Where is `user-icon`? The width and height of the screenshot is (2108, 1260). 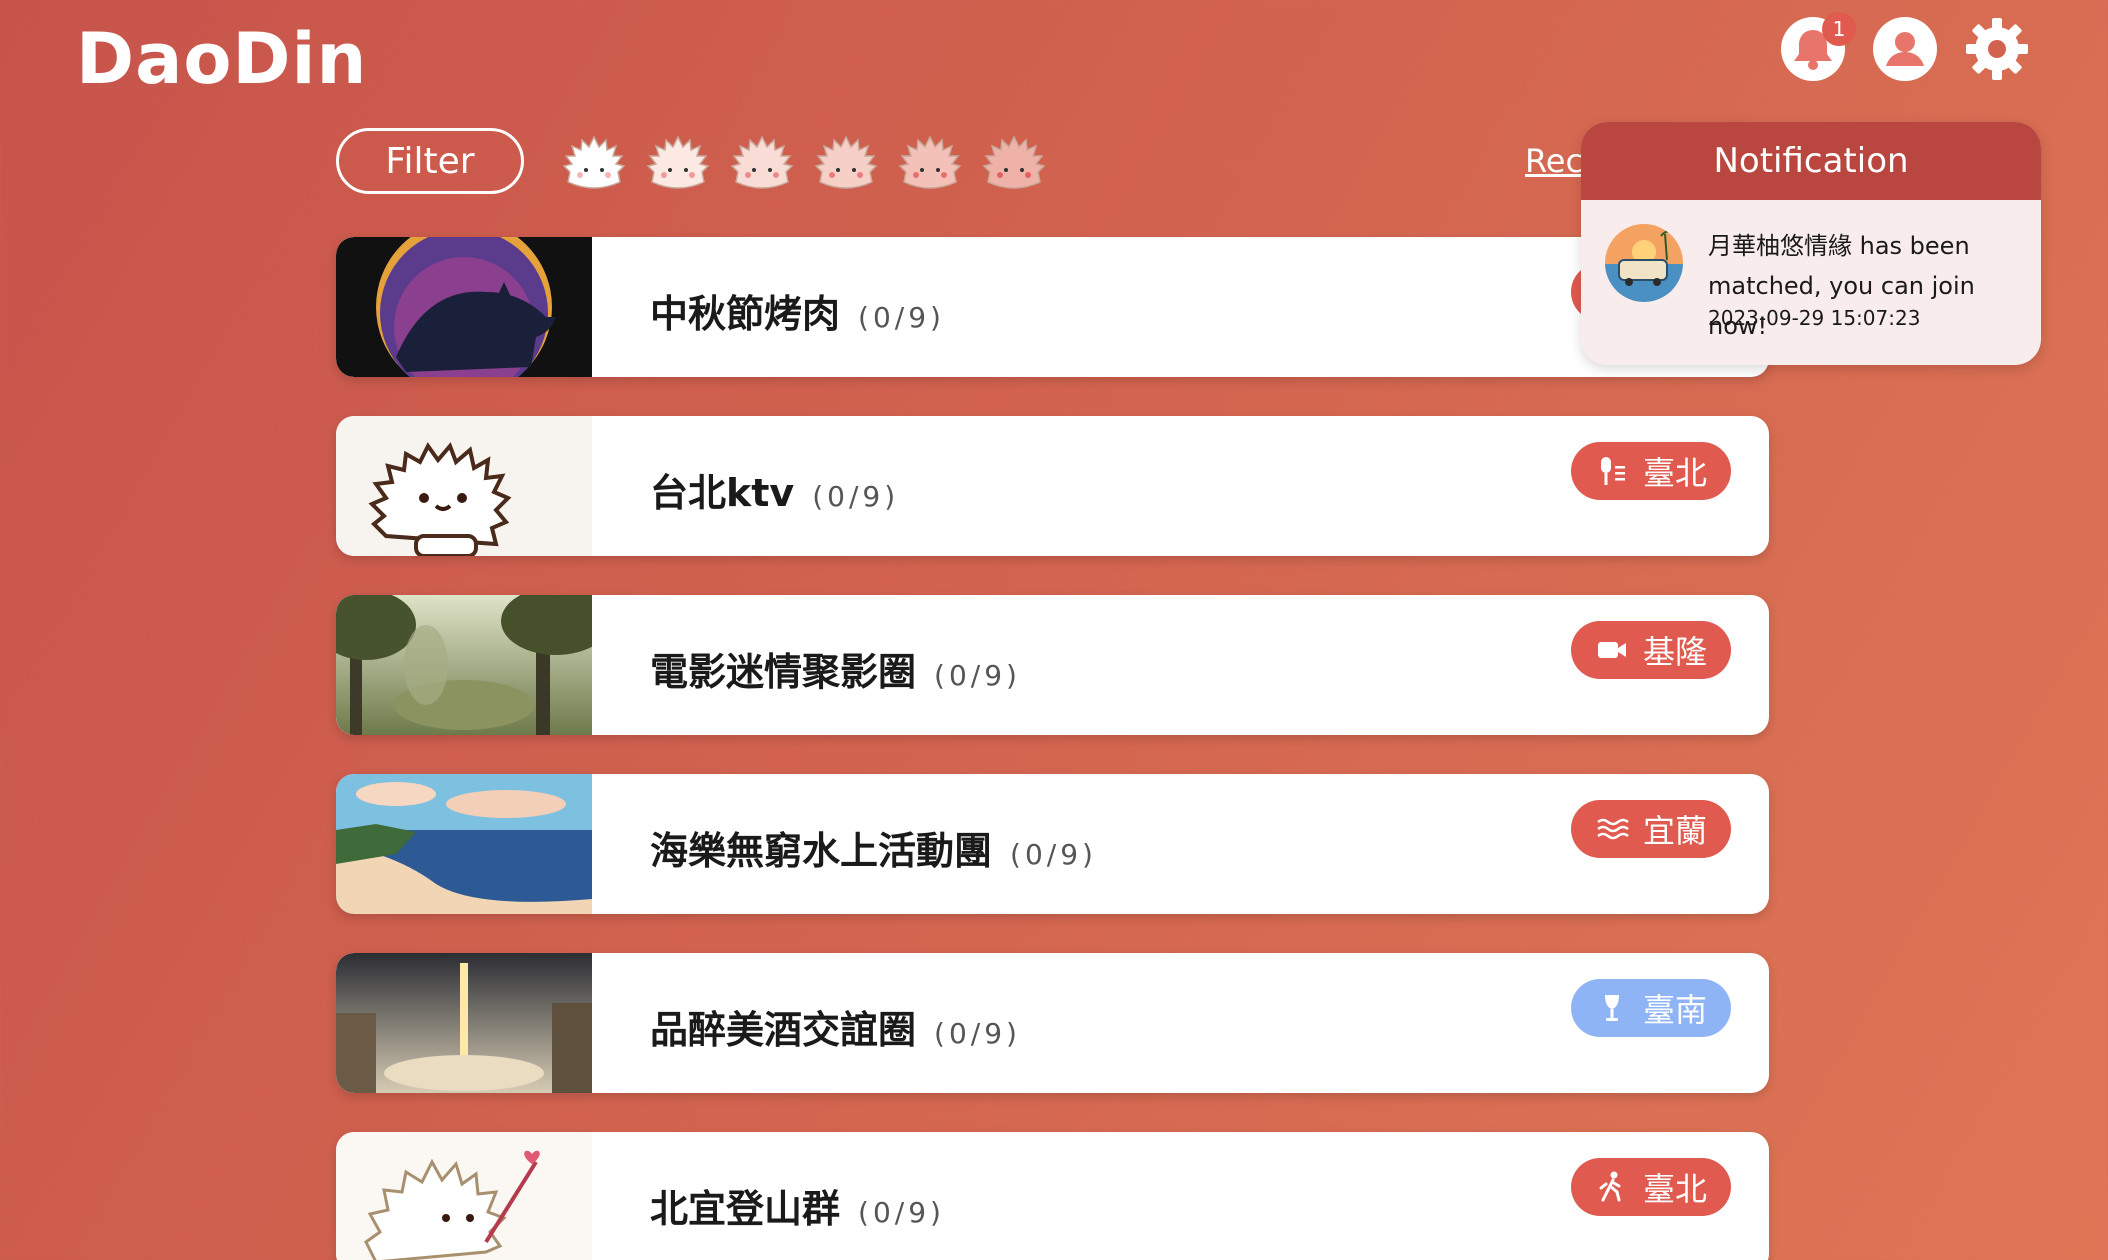
user-icon is located at coordinates (1905, 49).